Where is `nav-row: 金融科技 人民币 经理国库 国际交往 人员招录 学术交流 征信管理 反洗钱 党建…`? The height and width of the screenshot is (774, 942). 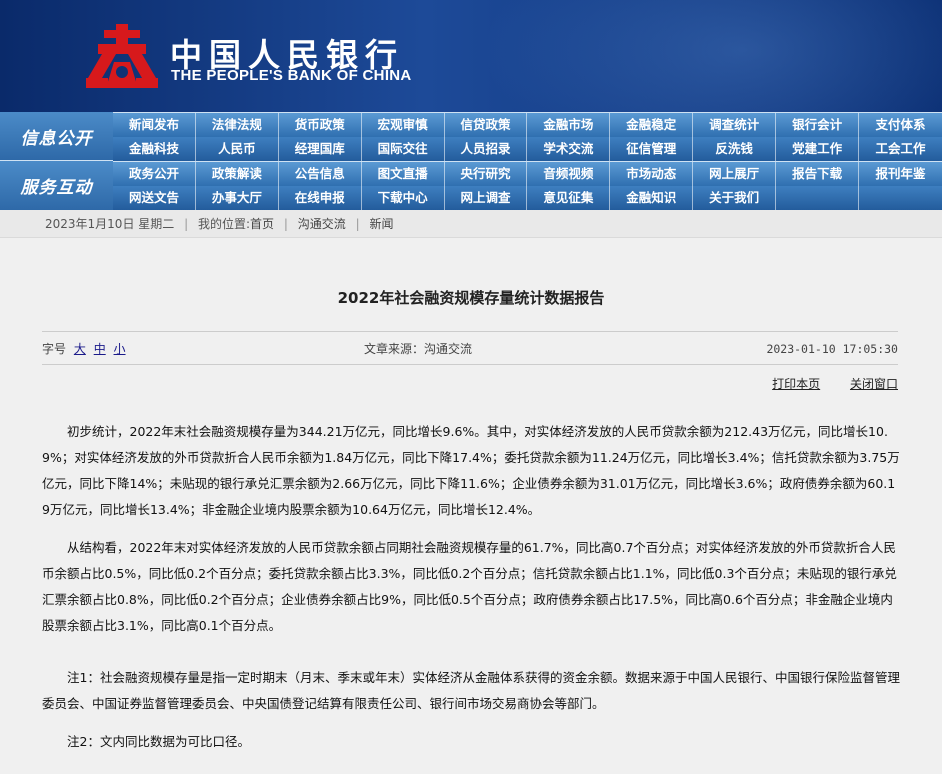 nav-row: 金融科技 人民币 经理国库 国际交往 人员招录 学术交流 征信管理 反洗钱 党建… is located at coordinates (527, 149).